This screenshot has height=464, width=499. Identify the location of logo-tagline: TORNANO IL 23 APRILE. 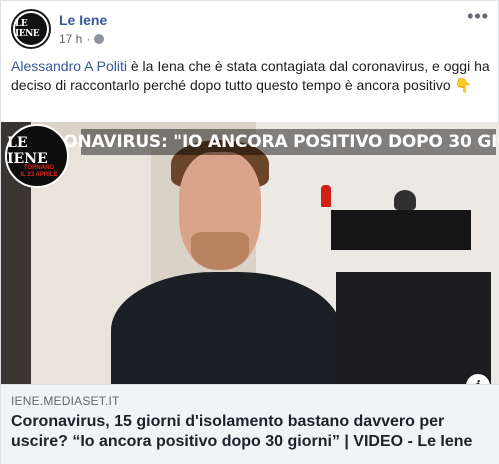
(39, 172).